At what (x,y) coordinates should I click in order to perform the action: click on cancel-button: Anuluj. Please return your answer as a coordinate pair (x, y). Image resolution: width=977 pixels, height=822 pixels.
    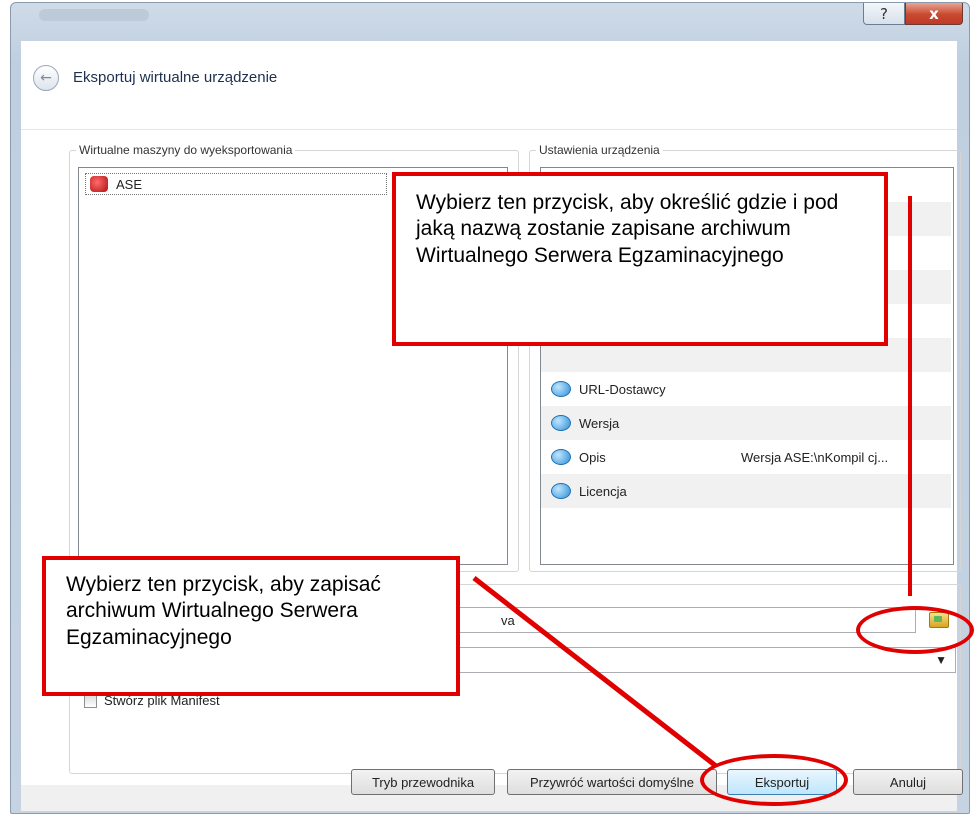
    Looking at the image, I should click on (908, 782).